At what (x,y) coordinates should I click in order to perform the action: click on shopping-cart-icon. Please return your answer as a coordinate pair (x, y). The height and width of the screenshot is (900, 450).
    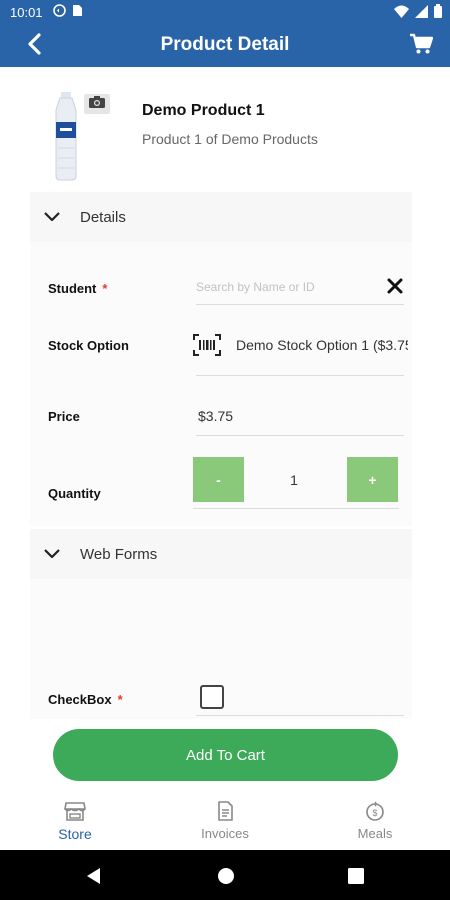
    Looking at the image, I should click on (421, 46).